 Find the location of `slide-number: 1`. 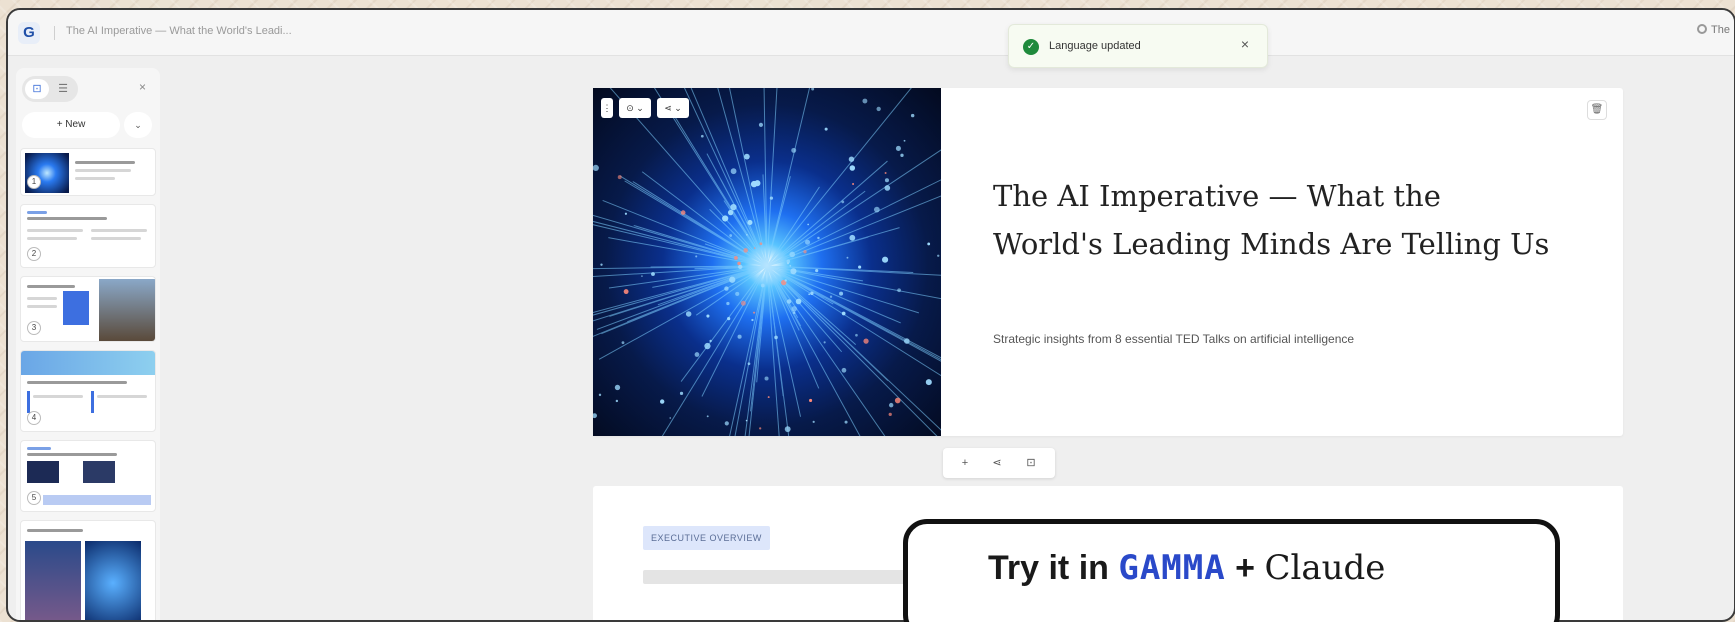

slide-number: 1 is located at coordinates (34, 182).